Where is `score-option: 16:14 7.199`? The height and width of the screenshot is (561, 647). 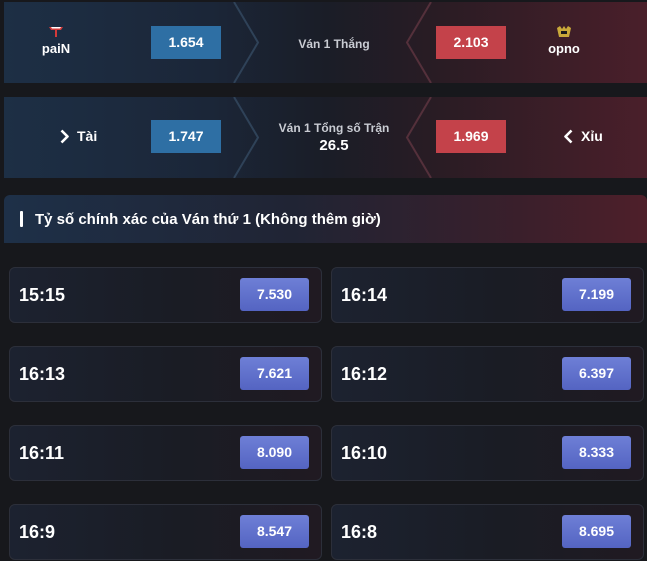 score-option: 16:14 7.199 is located at coordinates (487, 295).